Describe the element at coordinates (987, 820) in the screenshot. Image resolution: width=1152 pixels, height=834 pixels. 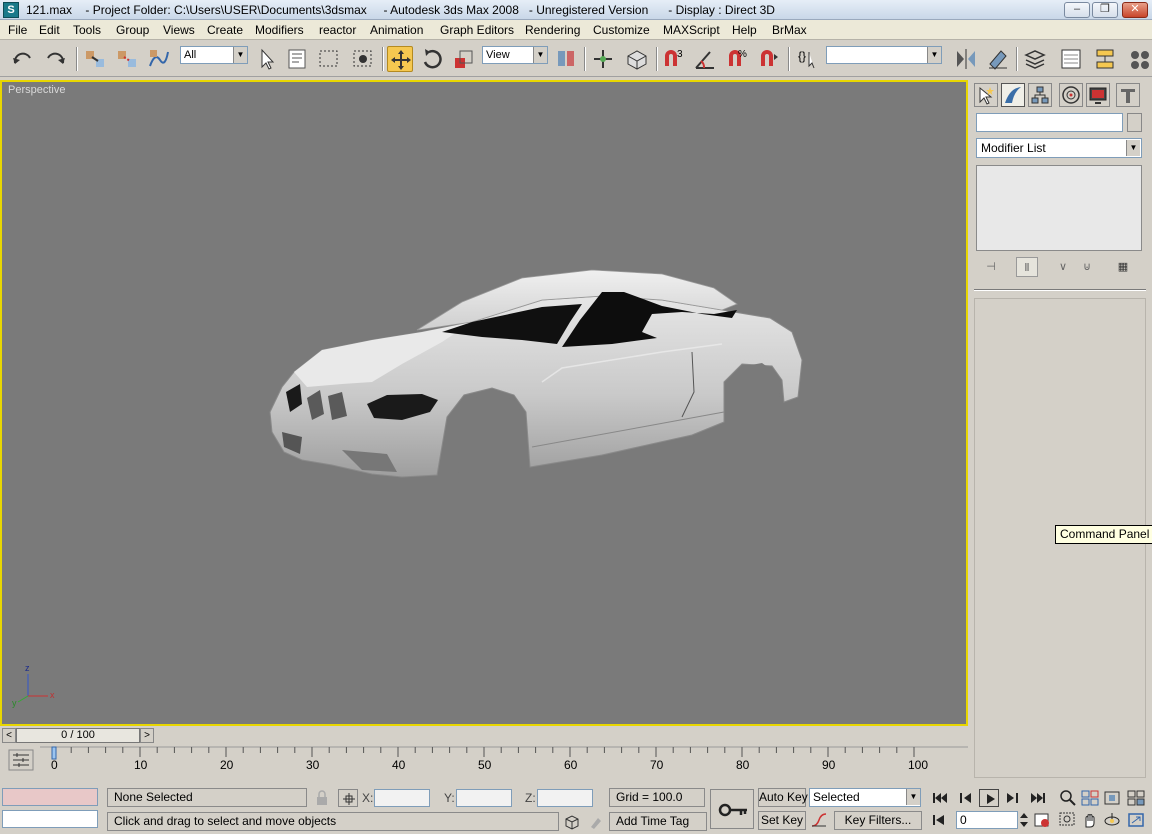
I see `current-frame-field: 0` at that location.